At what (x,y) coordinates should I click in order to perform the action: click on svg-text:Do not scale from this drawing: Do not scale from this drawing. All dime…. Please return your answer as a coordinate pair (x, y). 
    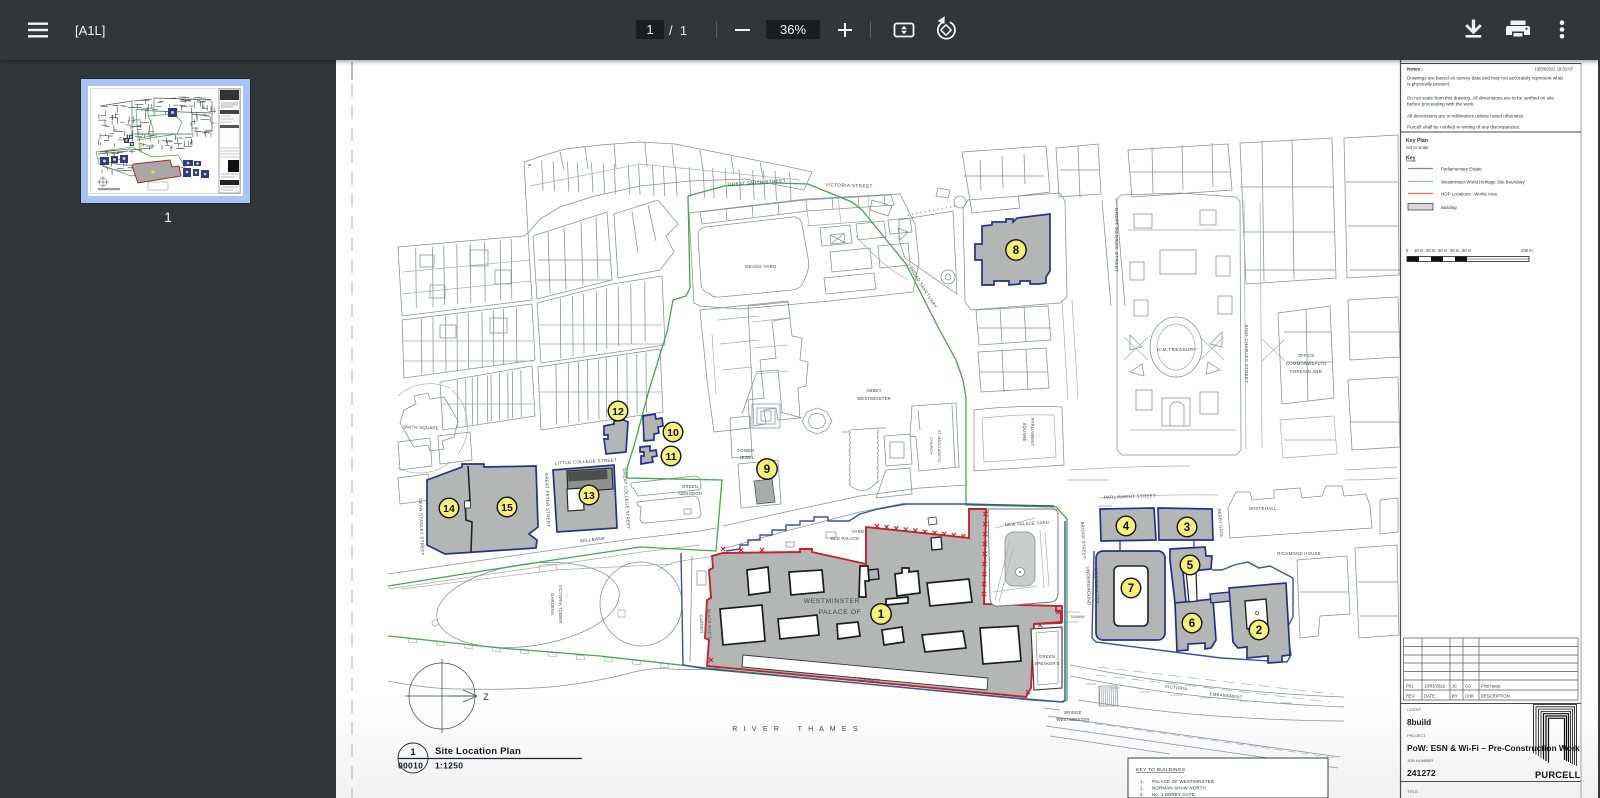
    Looking at the image, I should click on (1480, 98).